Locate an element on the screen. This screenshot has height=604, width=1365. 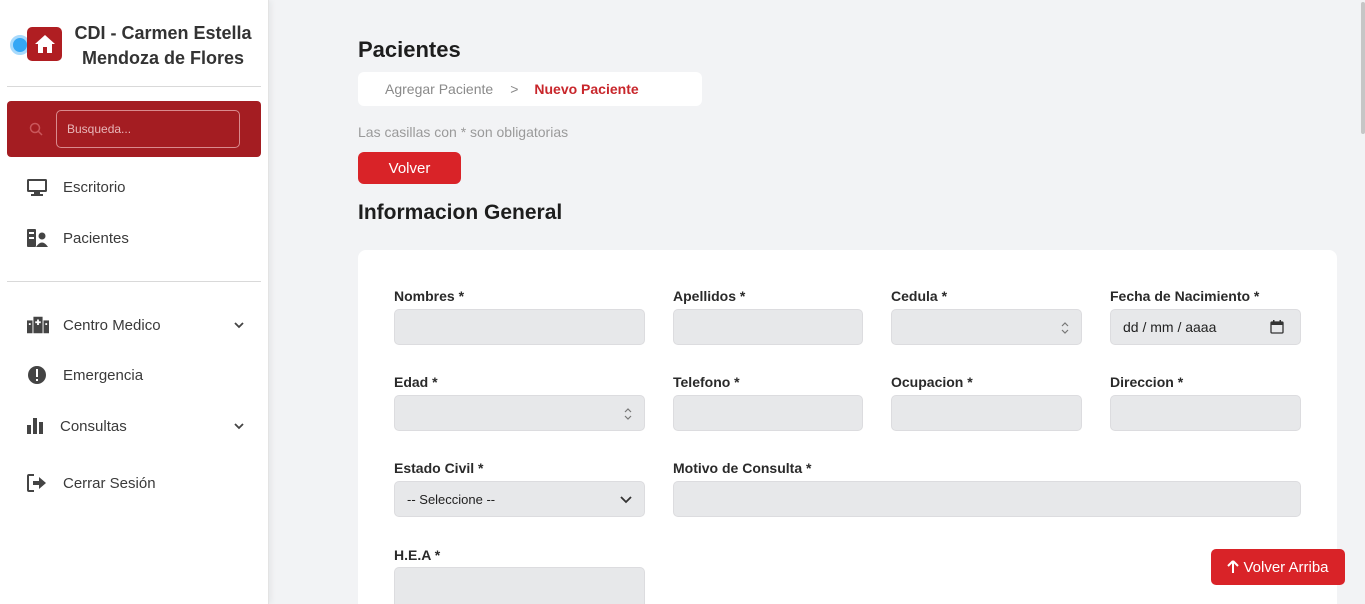
sidebar-item-cerrar-sesion: Cerrar Sesión is located at coordinates (91, 483).